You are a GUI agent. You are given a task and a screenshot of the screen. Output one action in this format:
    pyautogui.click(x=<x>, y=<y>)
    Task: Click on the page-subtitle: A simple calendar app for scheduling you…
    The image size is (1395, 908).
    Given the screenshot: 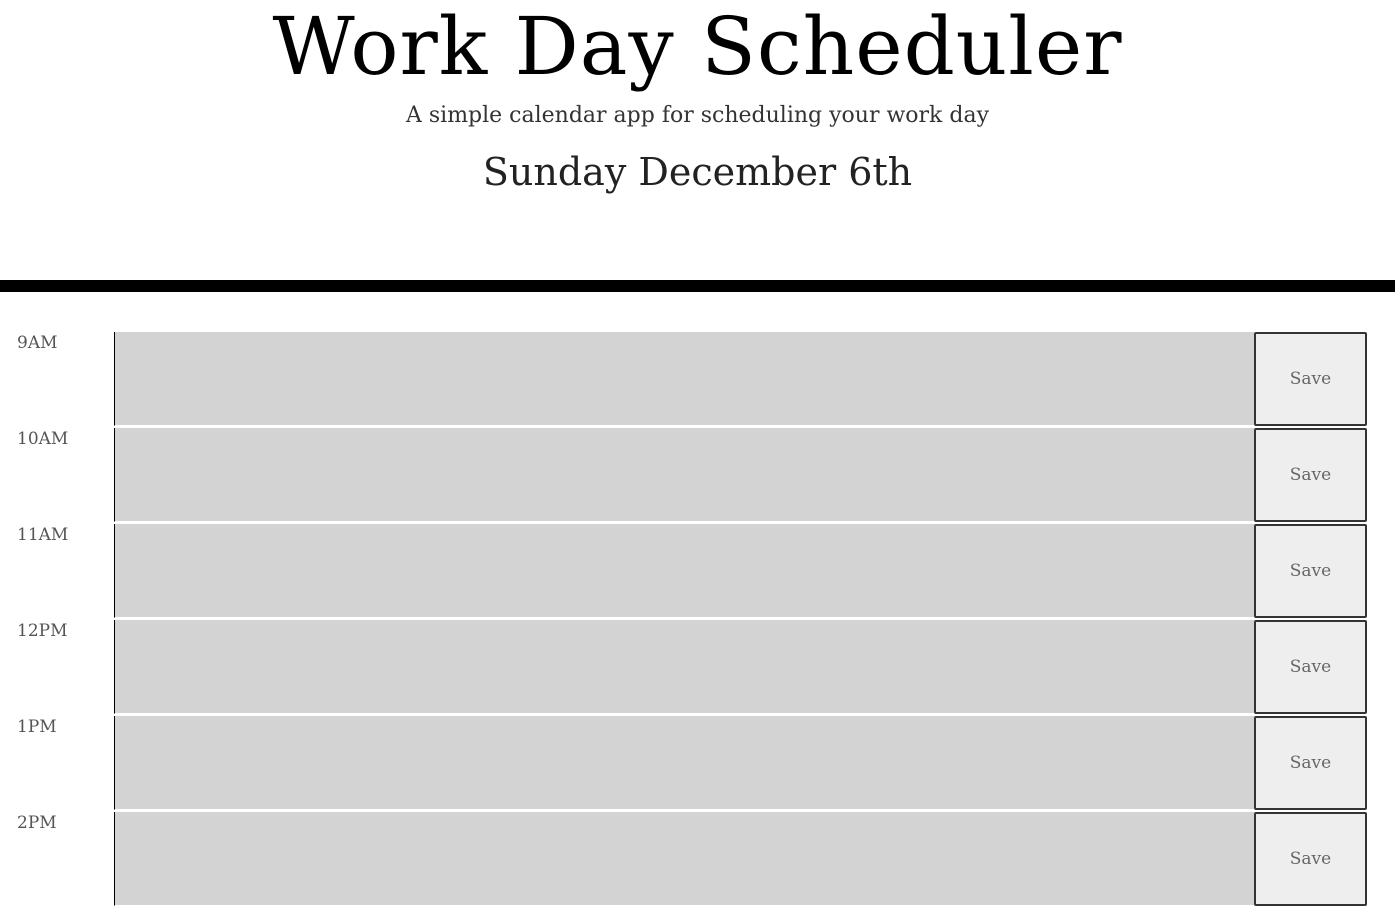 What is the action you would take?
    pyautogui.click(x=697, y=115)
    